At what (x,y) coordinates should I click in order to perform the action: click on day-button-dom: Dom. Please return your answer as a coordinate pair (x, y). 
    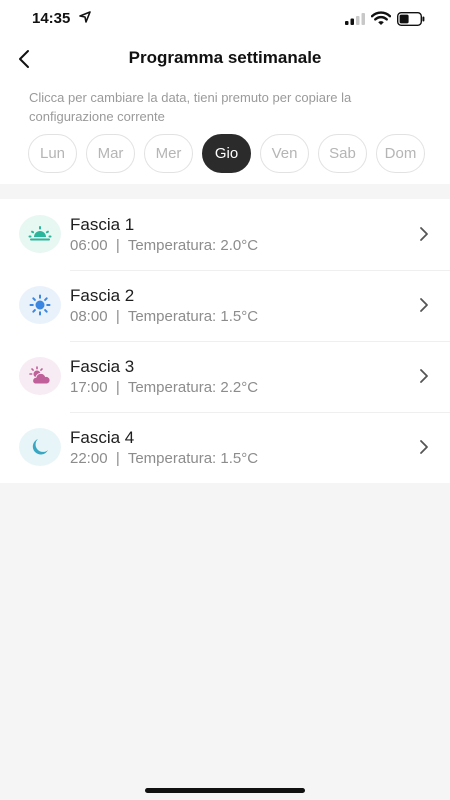
    Looking at the image, I should click on (400, 153).